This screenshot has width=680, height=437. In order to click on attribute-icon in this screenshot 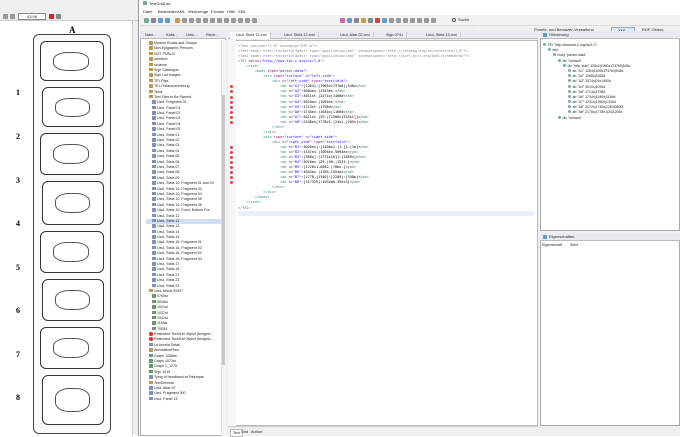, I will do `click(226, 20)`.